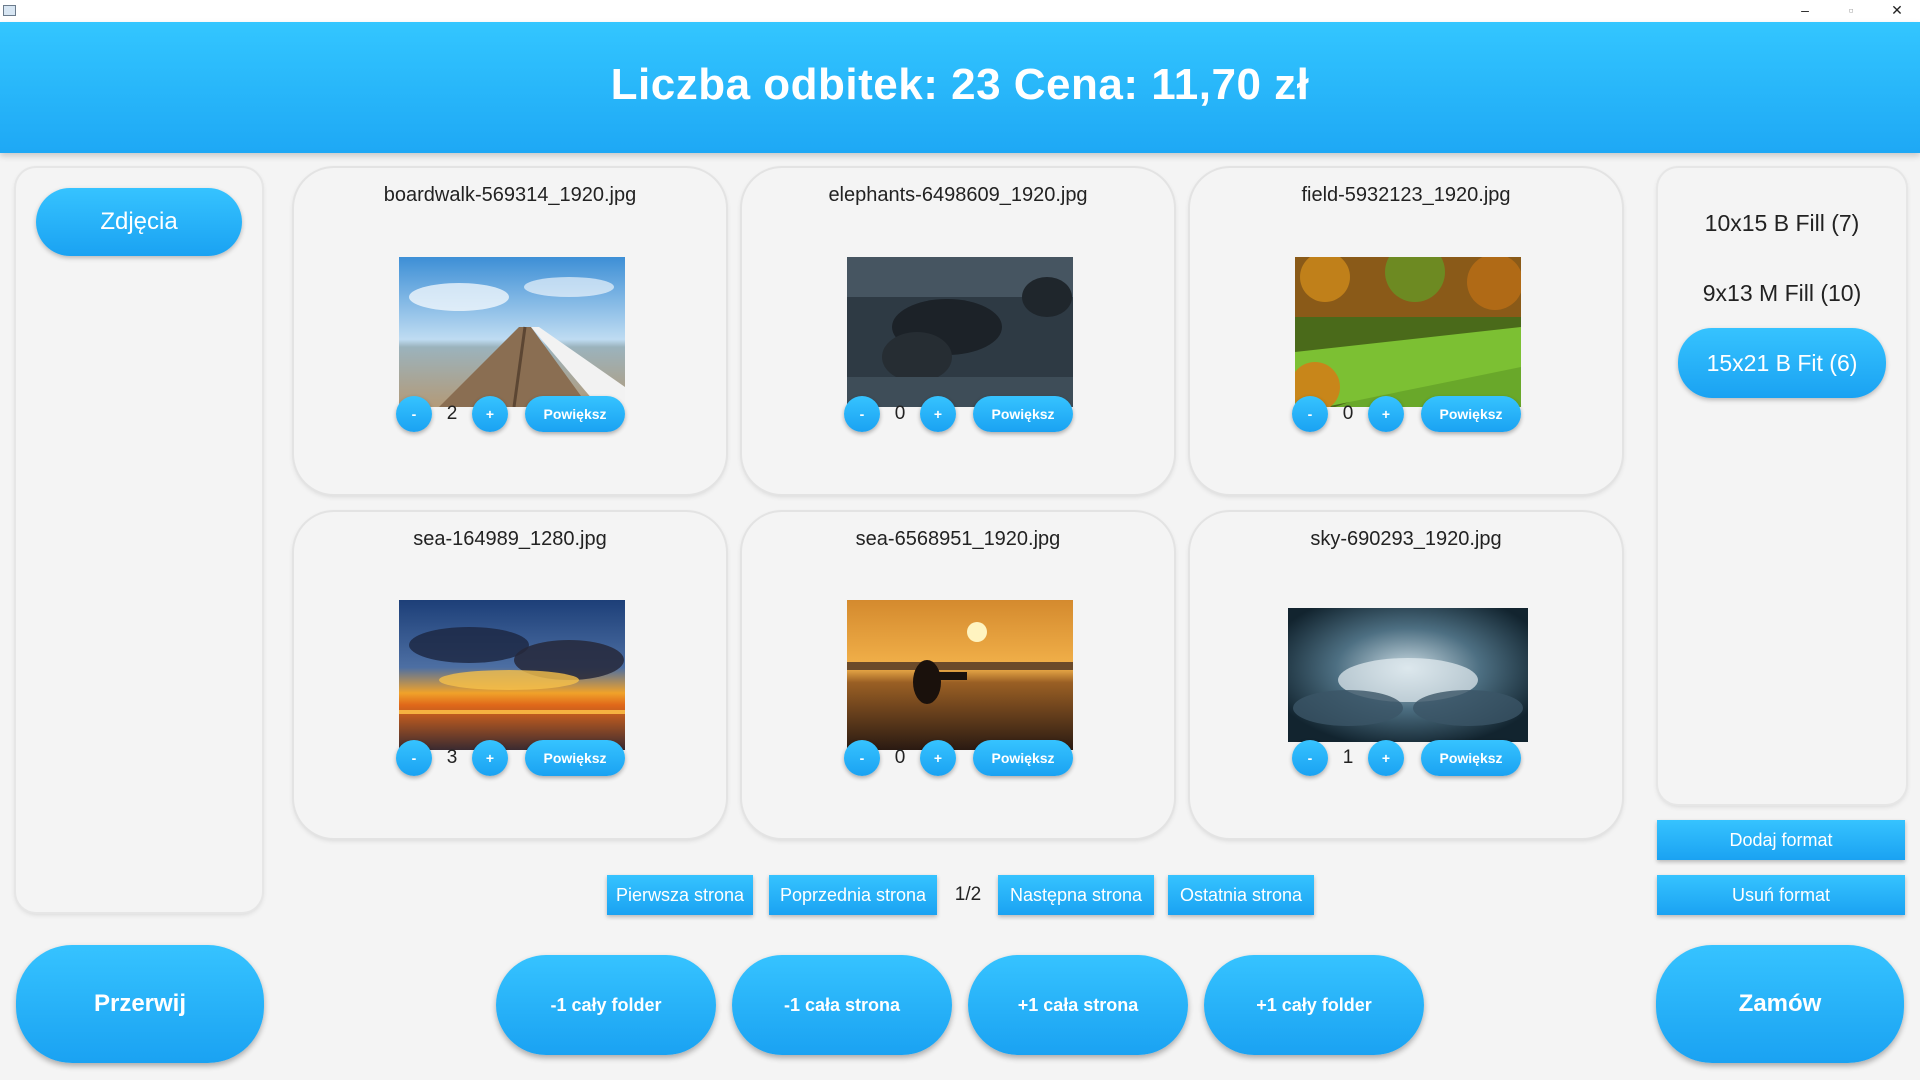  I want to click on previous-page-button: Poprzednia strona, so click(853, 895).